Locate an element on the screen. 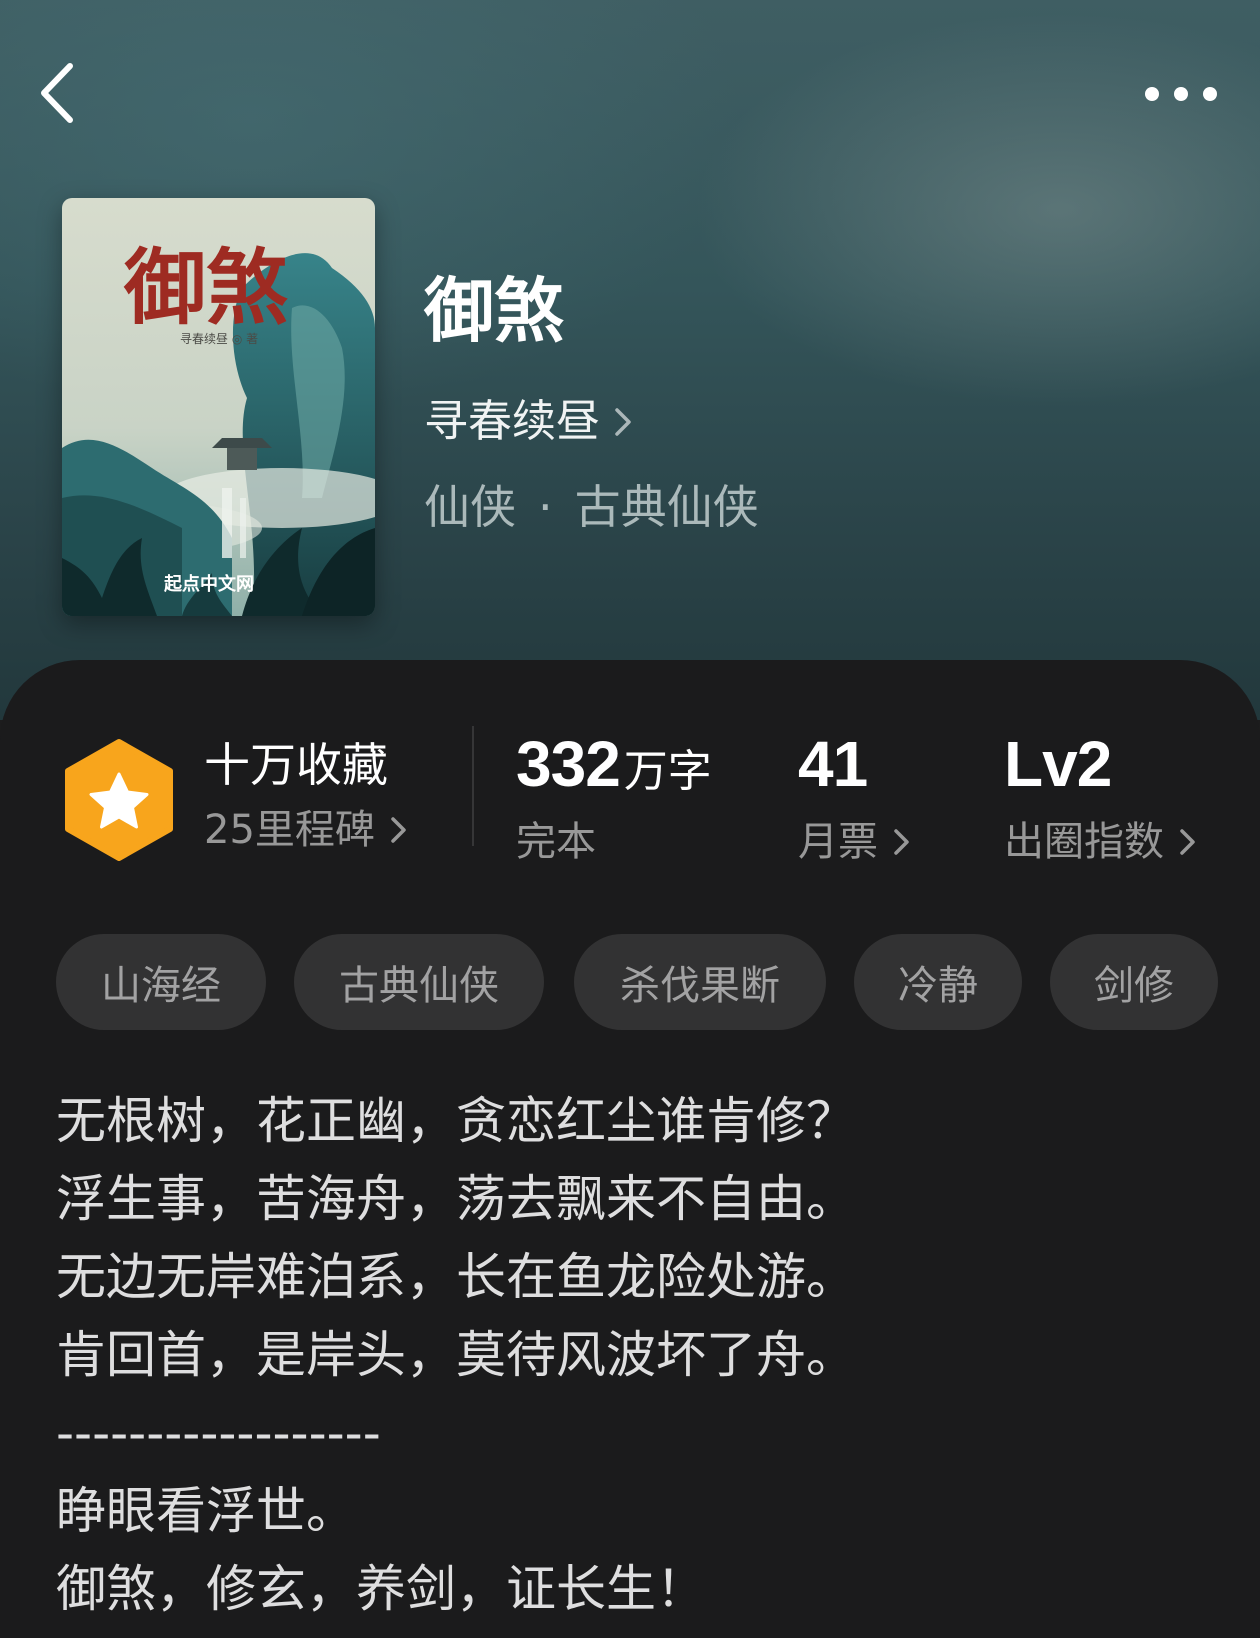 The height and width of the screenshot is (1638, 1260). synopsis-line: 御煞，修玄，养剑，证长生！ is located at coordinates (381, 1589).